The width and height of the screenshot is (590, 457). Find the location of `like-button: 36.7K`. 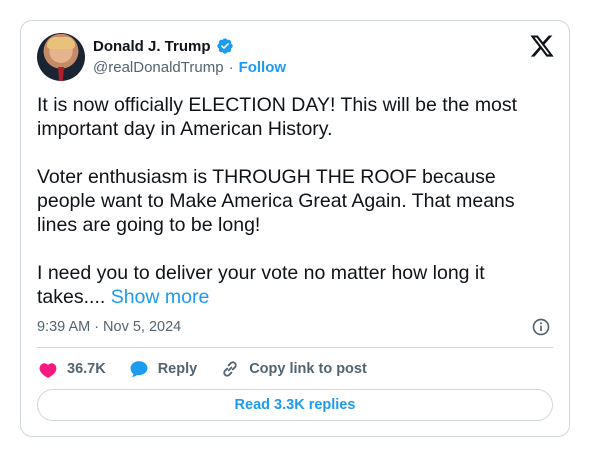

like-button: 36.7K is located at coordinates (71, 369).